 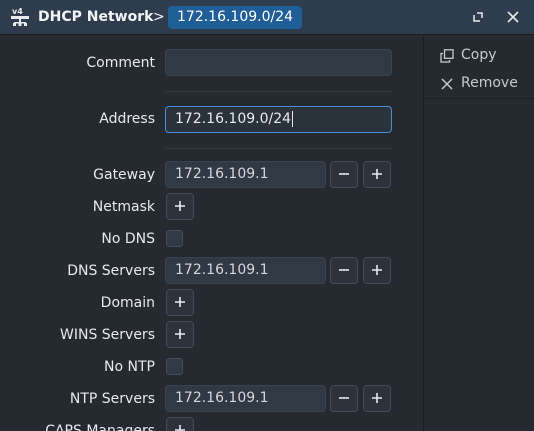 I want to click on dns-servers-remove-button, so click(x=344, y=270).